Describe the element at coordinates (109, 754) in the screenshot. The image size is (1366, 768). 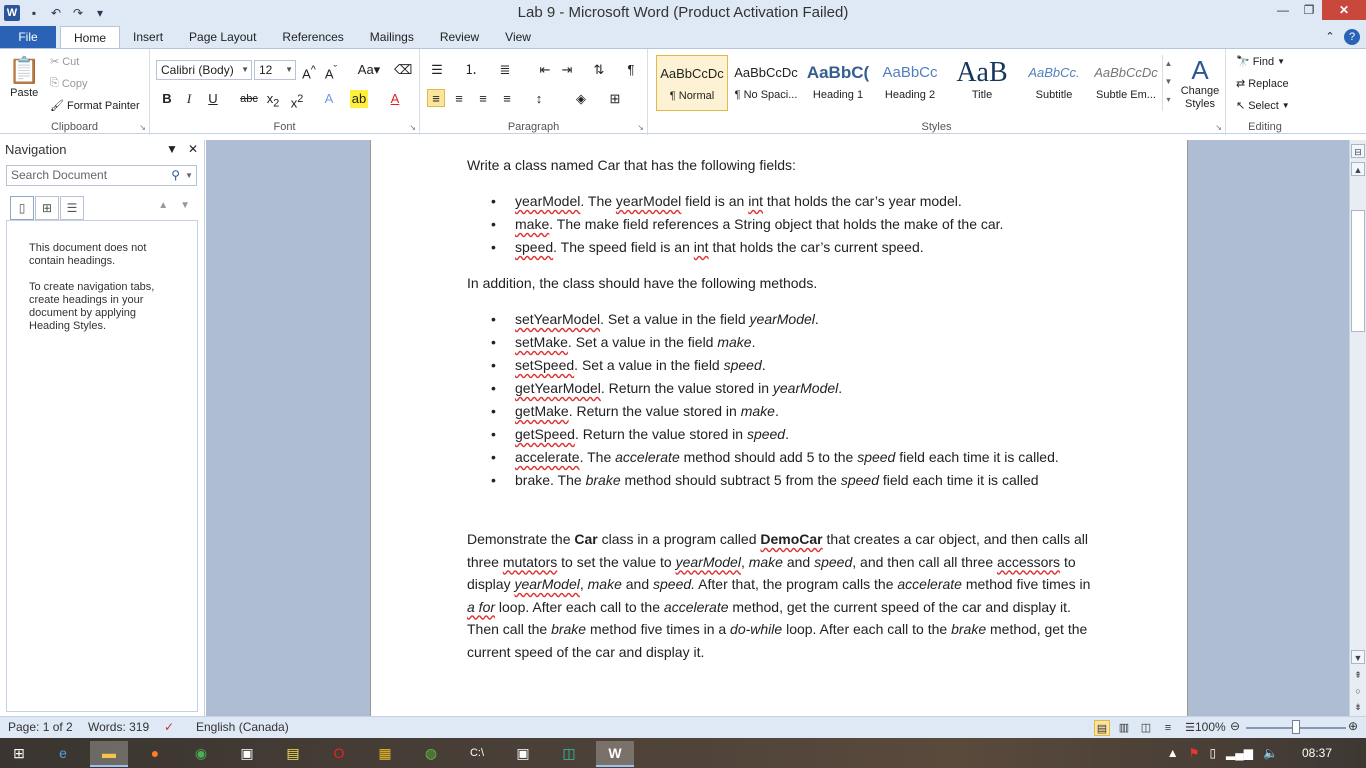
I see `file-explorer-icon: ▬` at that location.